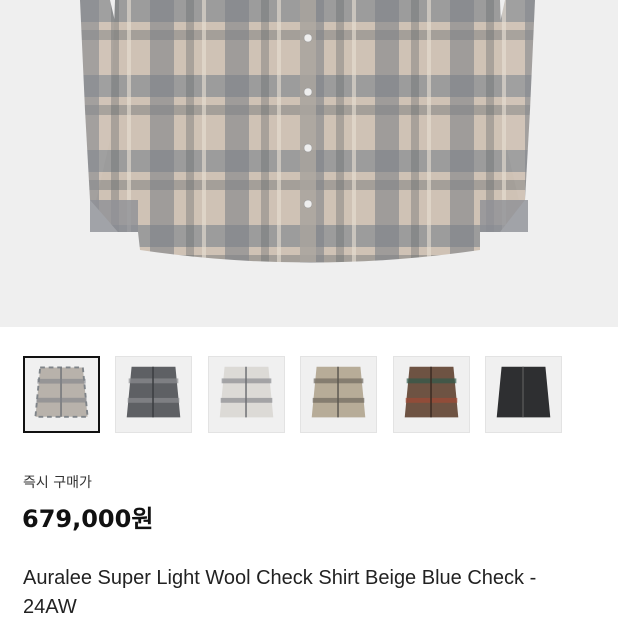 This screenshot has width=618, height=622. Describe the element at coordinates (88, 519) in the screenshot. I see `product-price: 679,000원` at that location.